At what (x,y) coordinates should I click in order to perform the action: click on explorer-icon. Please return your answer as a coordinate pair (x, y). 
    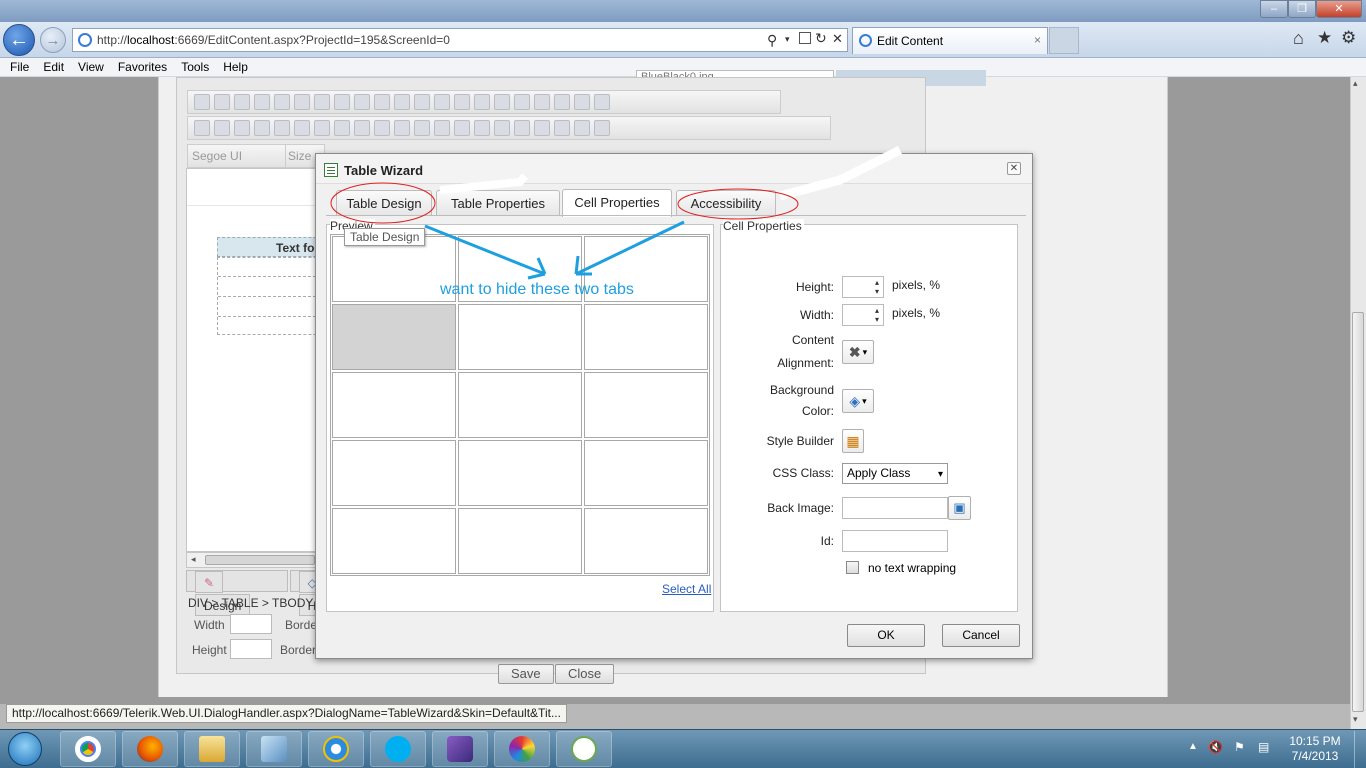
    Looking at the image, I should click on (212, 749).